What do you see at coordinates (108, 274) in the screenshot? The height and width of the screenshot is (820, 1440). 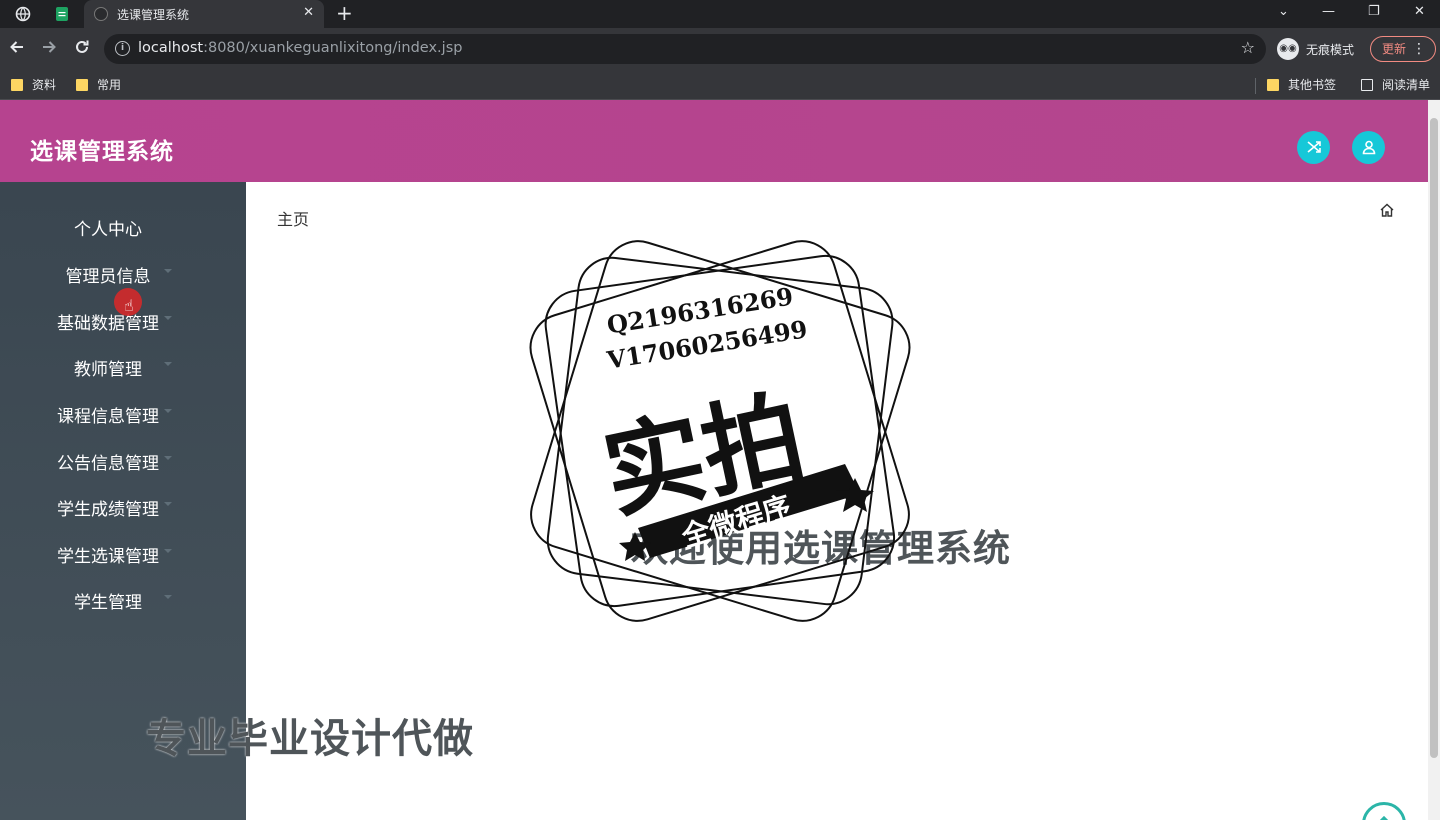 I see `sidebar-item-admin-info: 管理员信息` at bounding box center [108, 274].